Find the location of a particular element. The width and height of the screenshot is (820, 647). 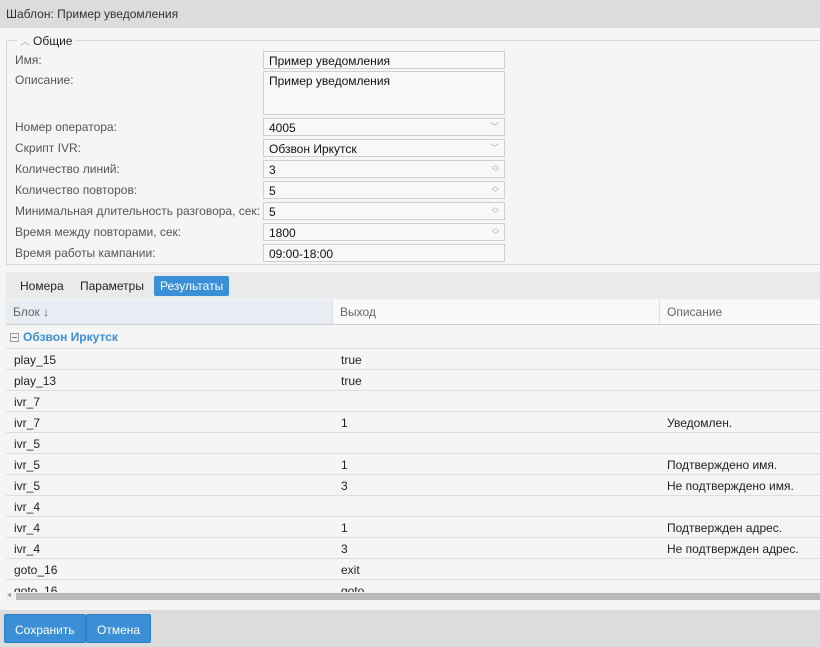

table-row: ivr_4 3 Не подтвержден адрес. is located at coordinates (413, 548).